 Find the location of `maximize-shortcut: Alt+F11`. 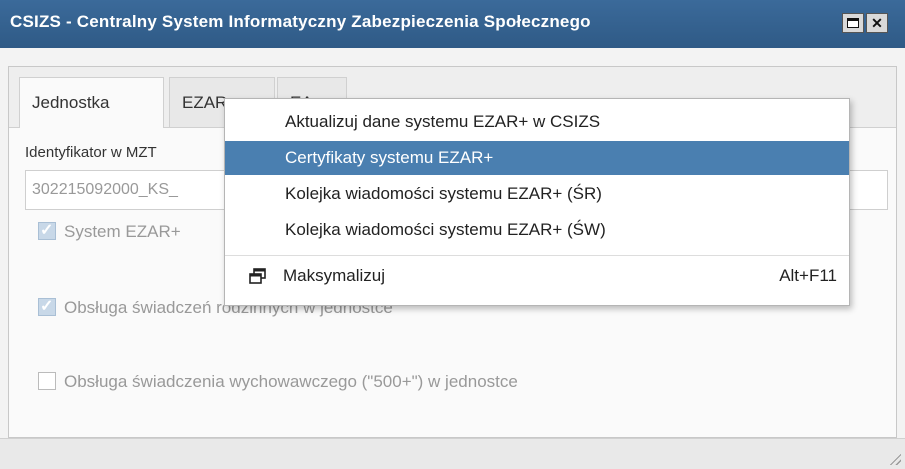

maximize-shortcut: Alt+F11 is located at coordinates (808, 275).